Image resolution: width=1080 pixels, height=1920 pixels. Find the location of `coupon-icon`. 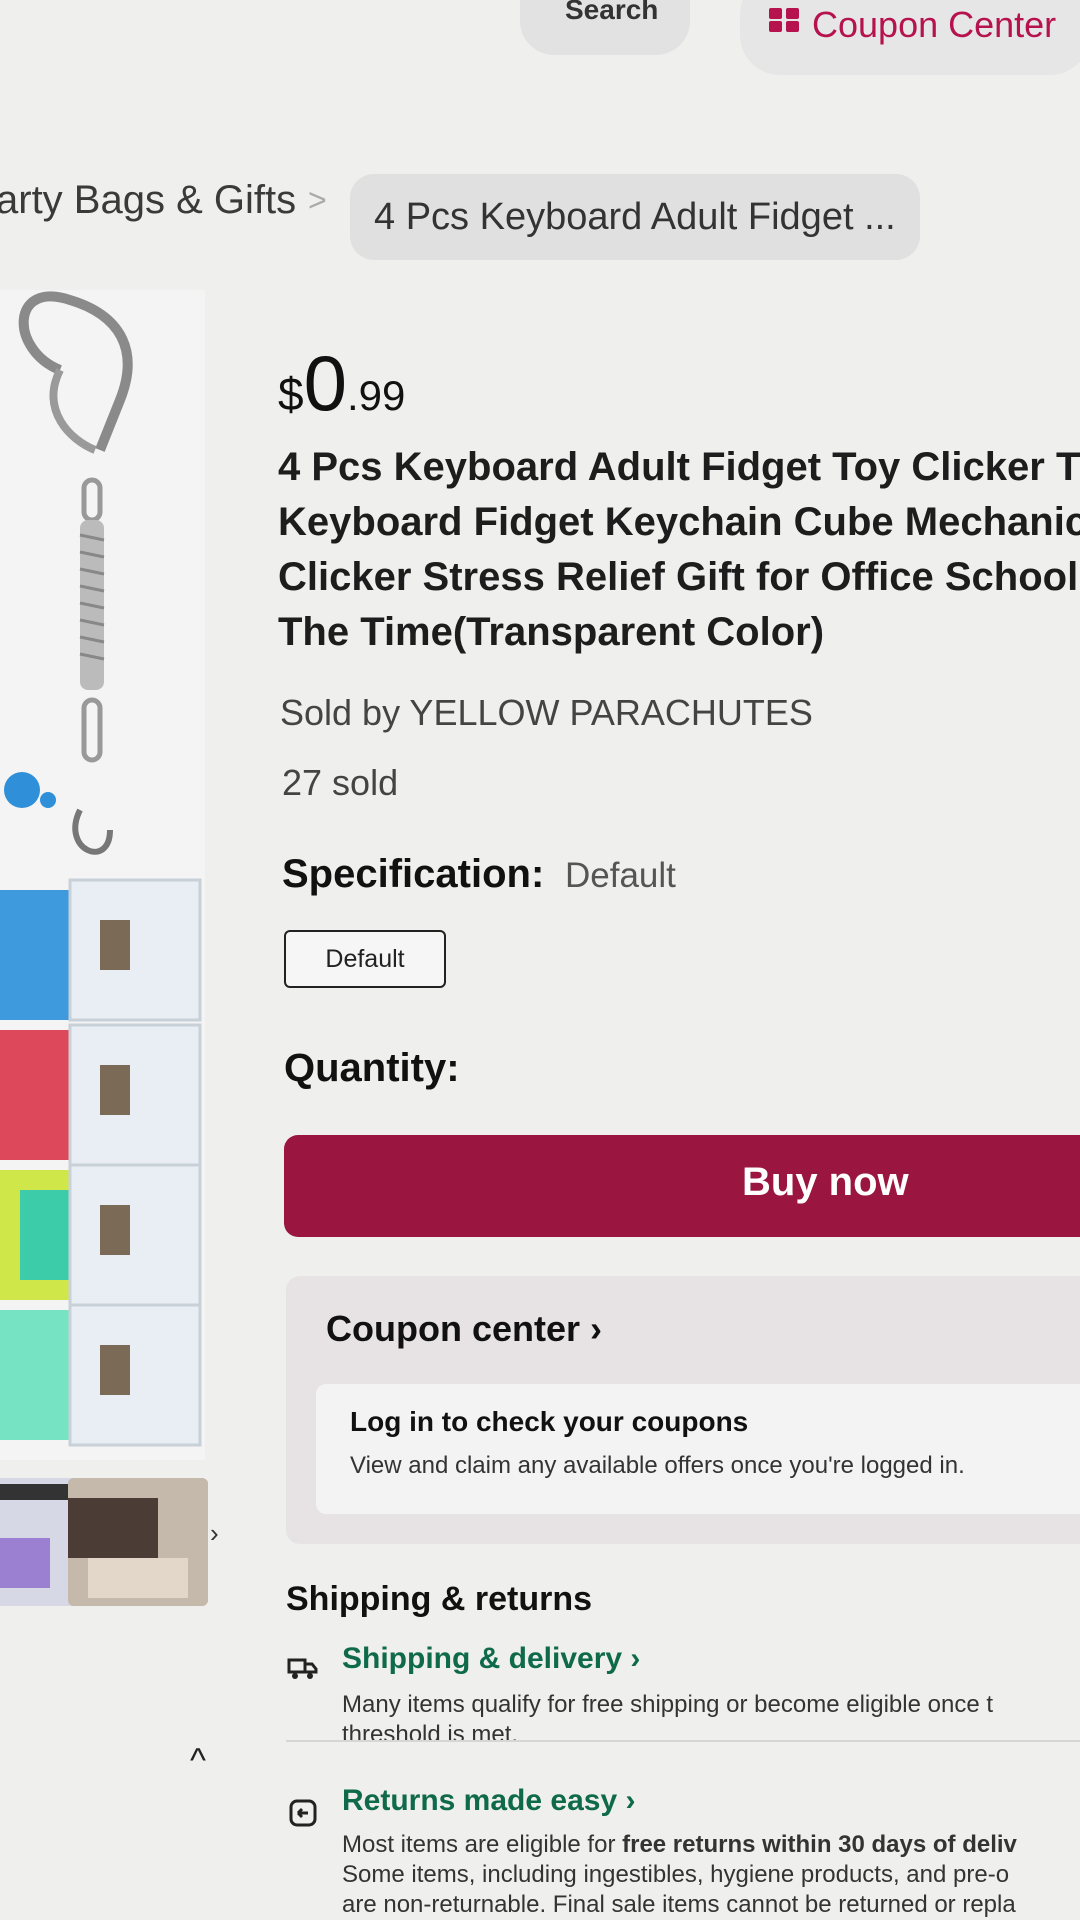

coupon-icon is located at coordinates (784, 20).